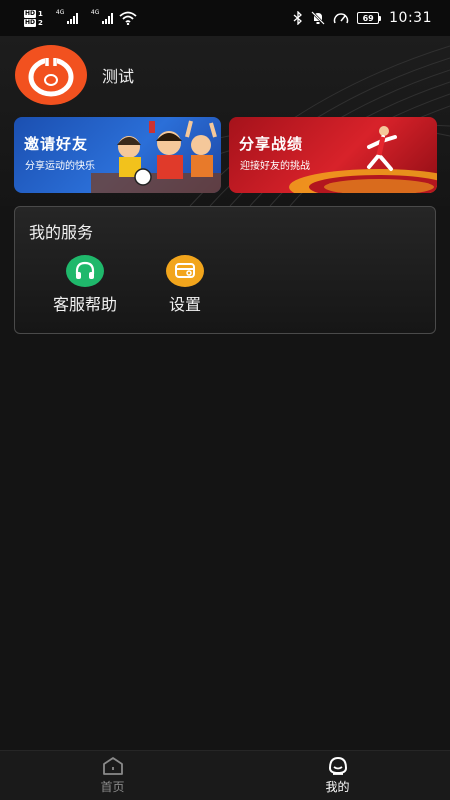 The height and width of the screenshot is (800, 450). Describe the element at coordinates (337, 787) in the screenshot. I see `nav-mine-label: 我的` at that location.